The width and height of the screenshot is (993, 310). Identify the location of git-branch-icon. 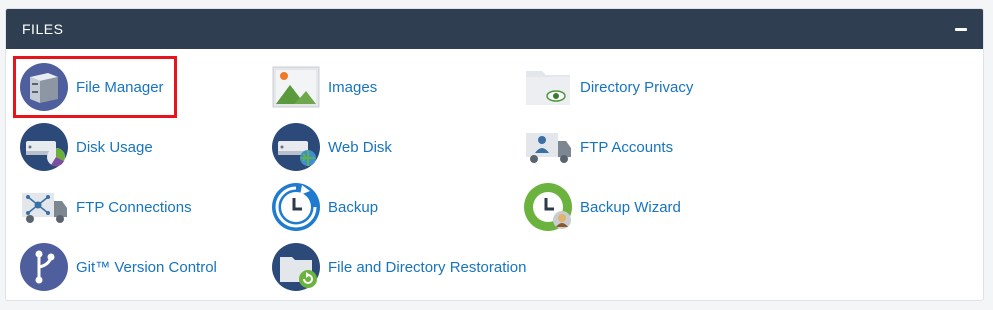
(44, 267).